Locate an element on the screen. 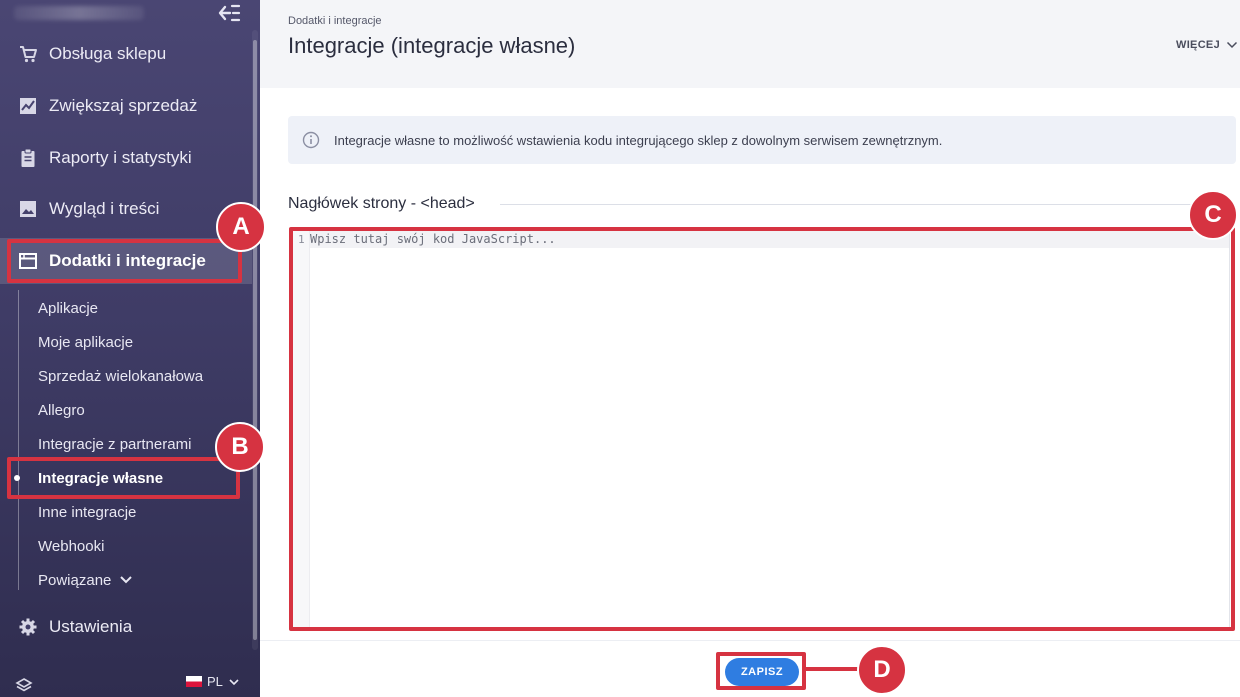 This screenshot has height=697, width=1240. breadcrumb: Dodatki i integracje is located at coordinates (335, 21).